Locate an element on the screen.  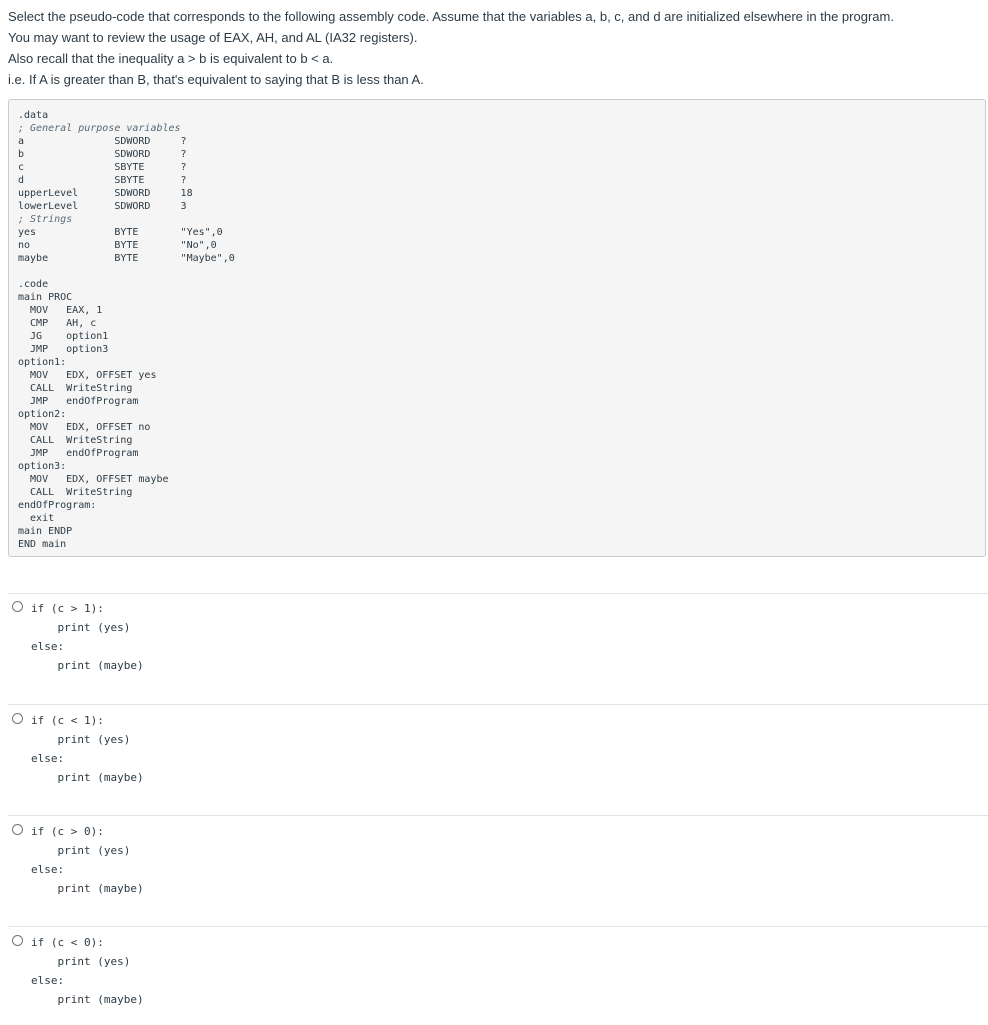
code-line: d SBYTE ? is located at coordinates (102, 180).